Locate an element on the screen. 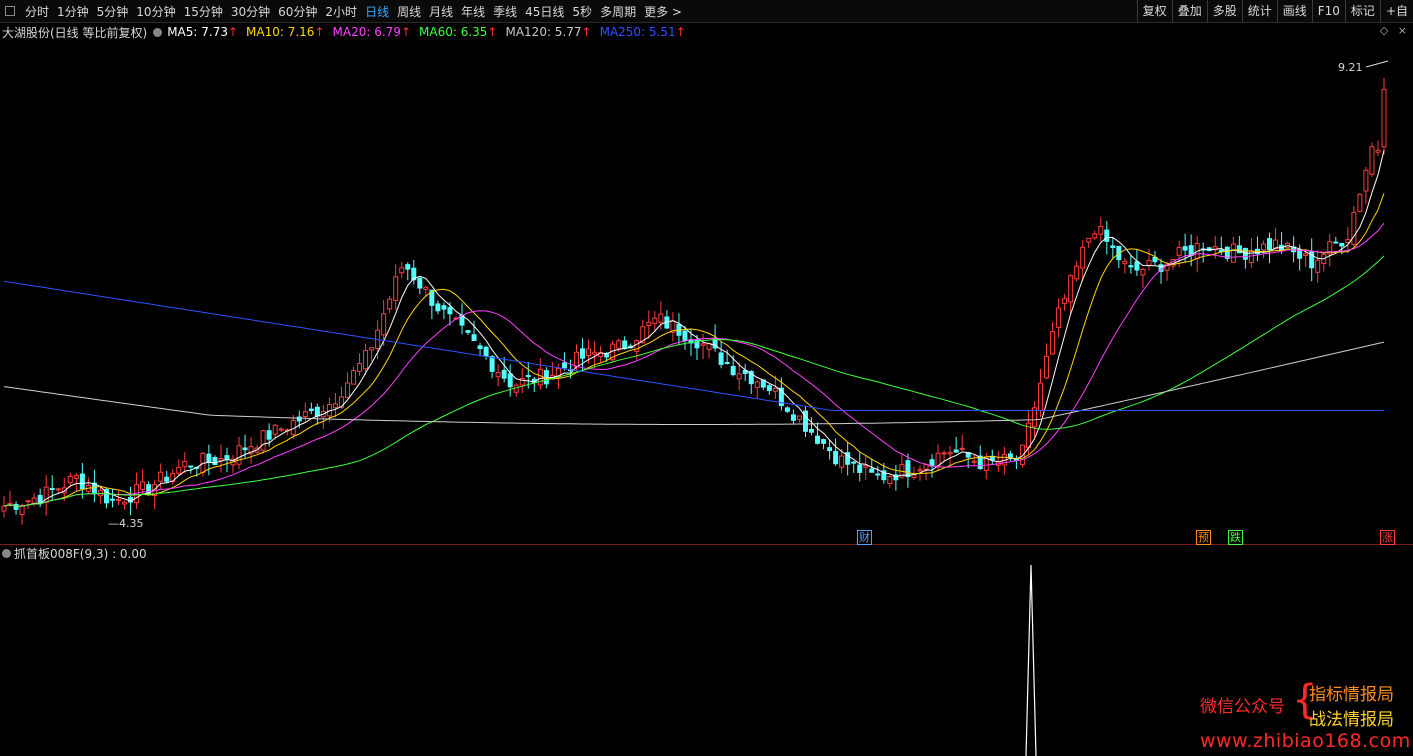  indicator-spike is located at coordinates (1031, 660).